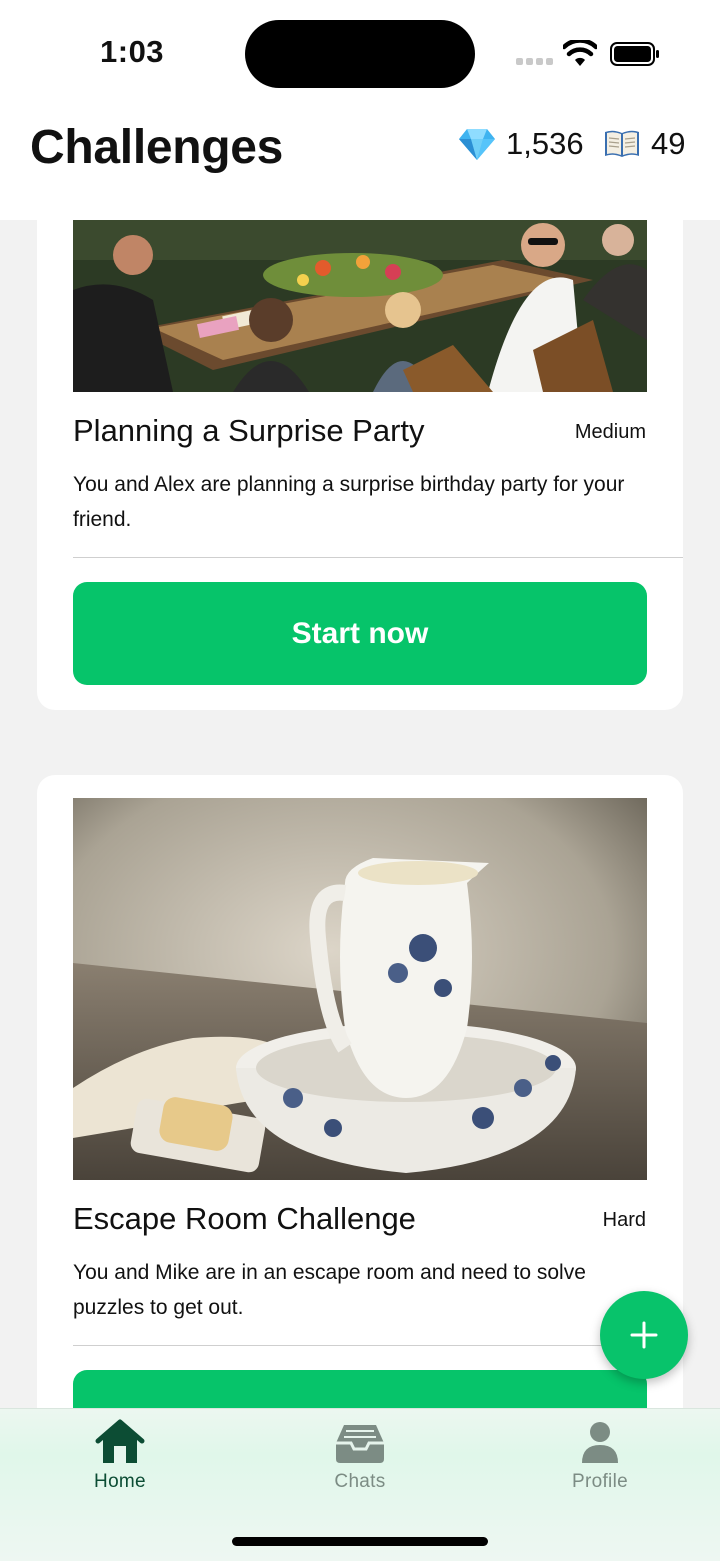 This screenshot has width=720, height=1561. Describe the element at coordinates (360, 306) in the screenshot. I see `challenge-image-party` at that location.